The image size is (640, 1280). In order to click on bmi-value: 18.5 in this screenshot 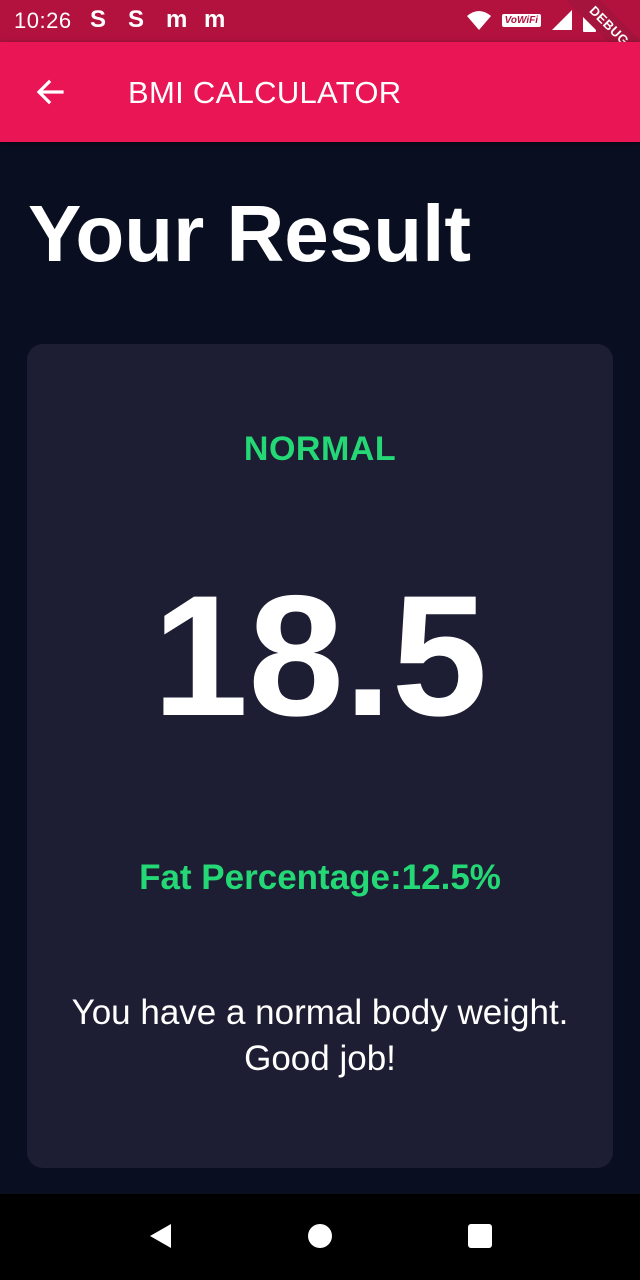, I will do `click(320, 656)`.